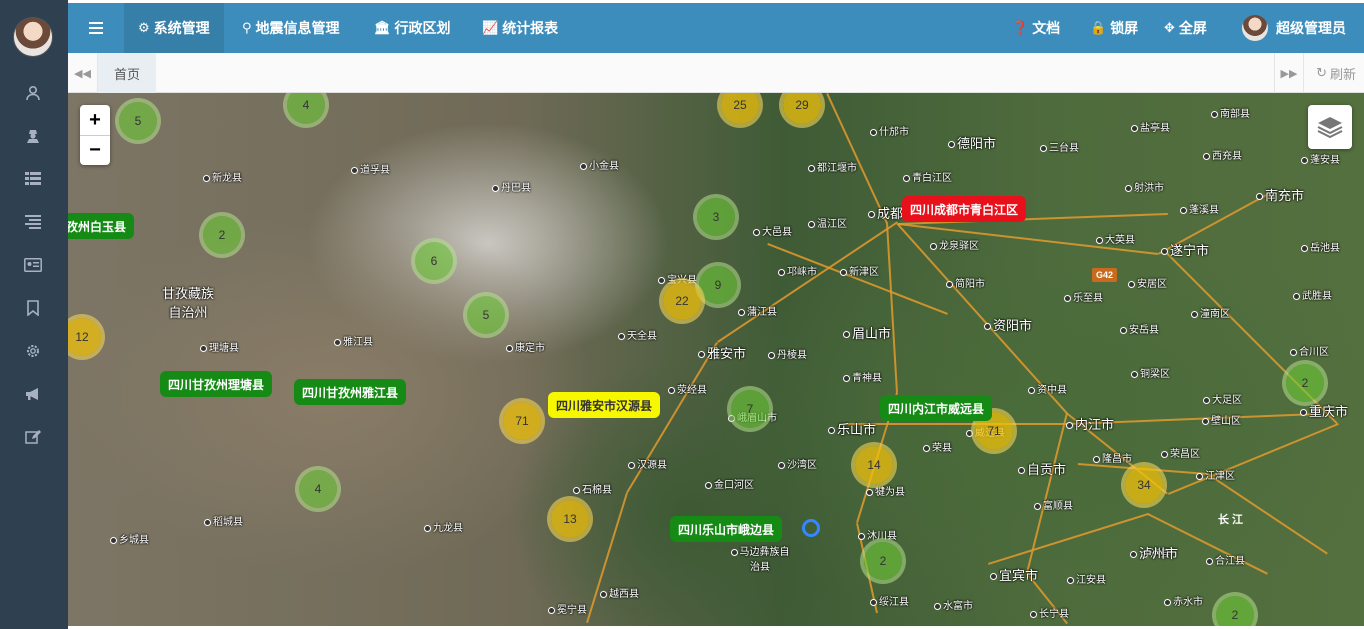 This screenshot has height=629, width=1364. What do you see at coordinates (520, 28) in the screenshot?
I see `nav-statistics-report: 📈 统计报表` at bounding box center [520, 28].